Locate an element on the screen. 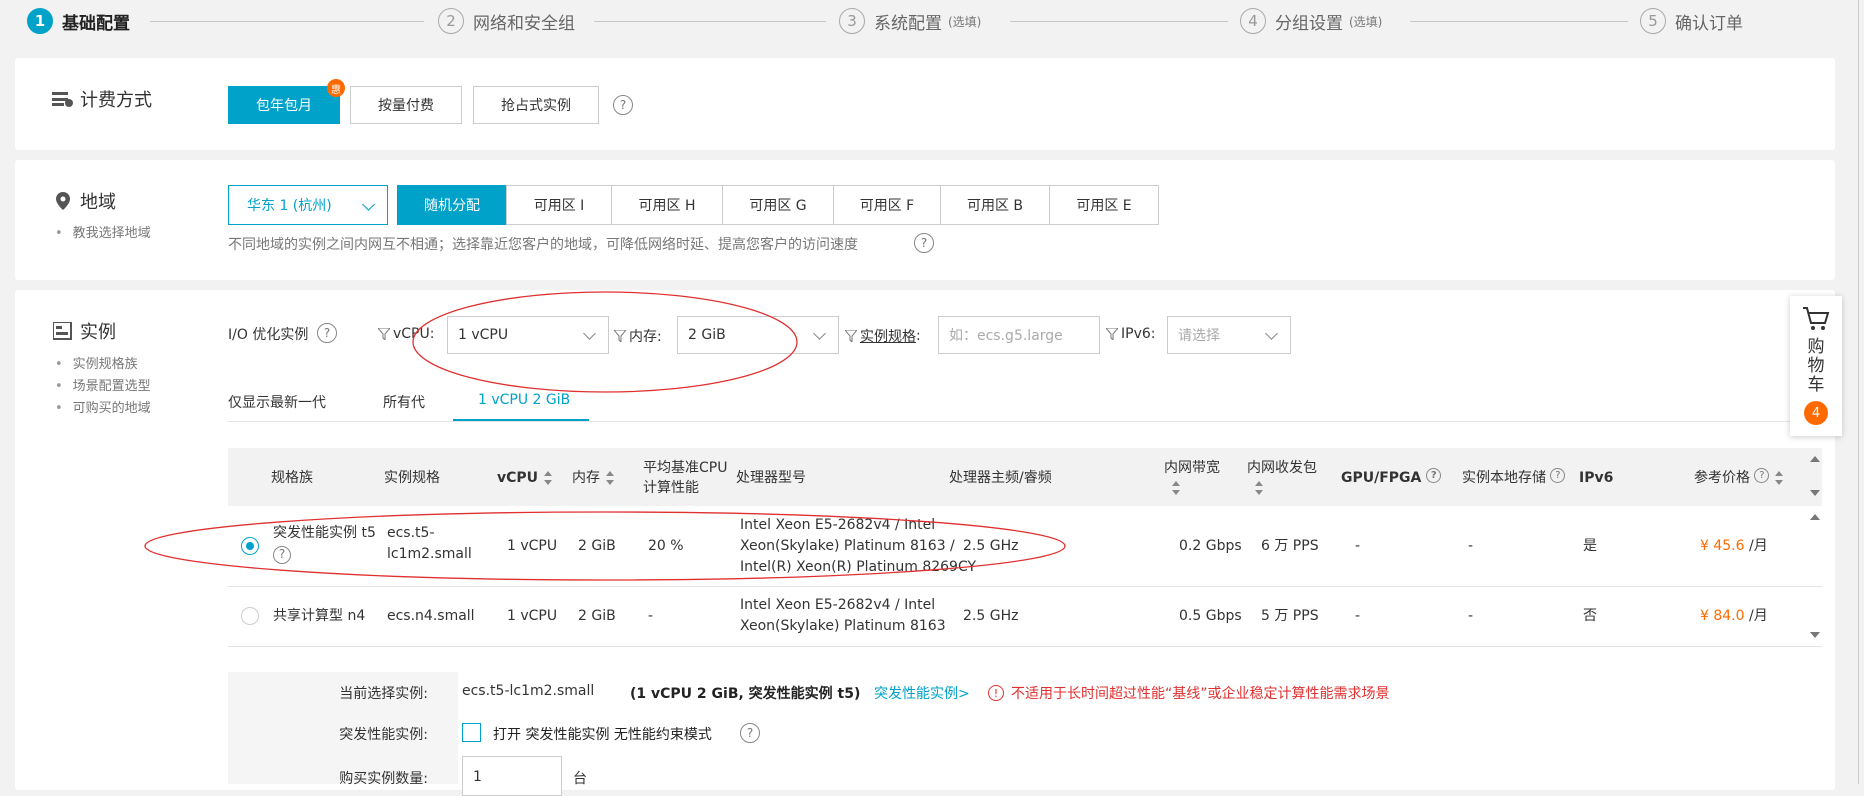  ipv6-label-text: IPv6: is located at coordinates (1138, 334).